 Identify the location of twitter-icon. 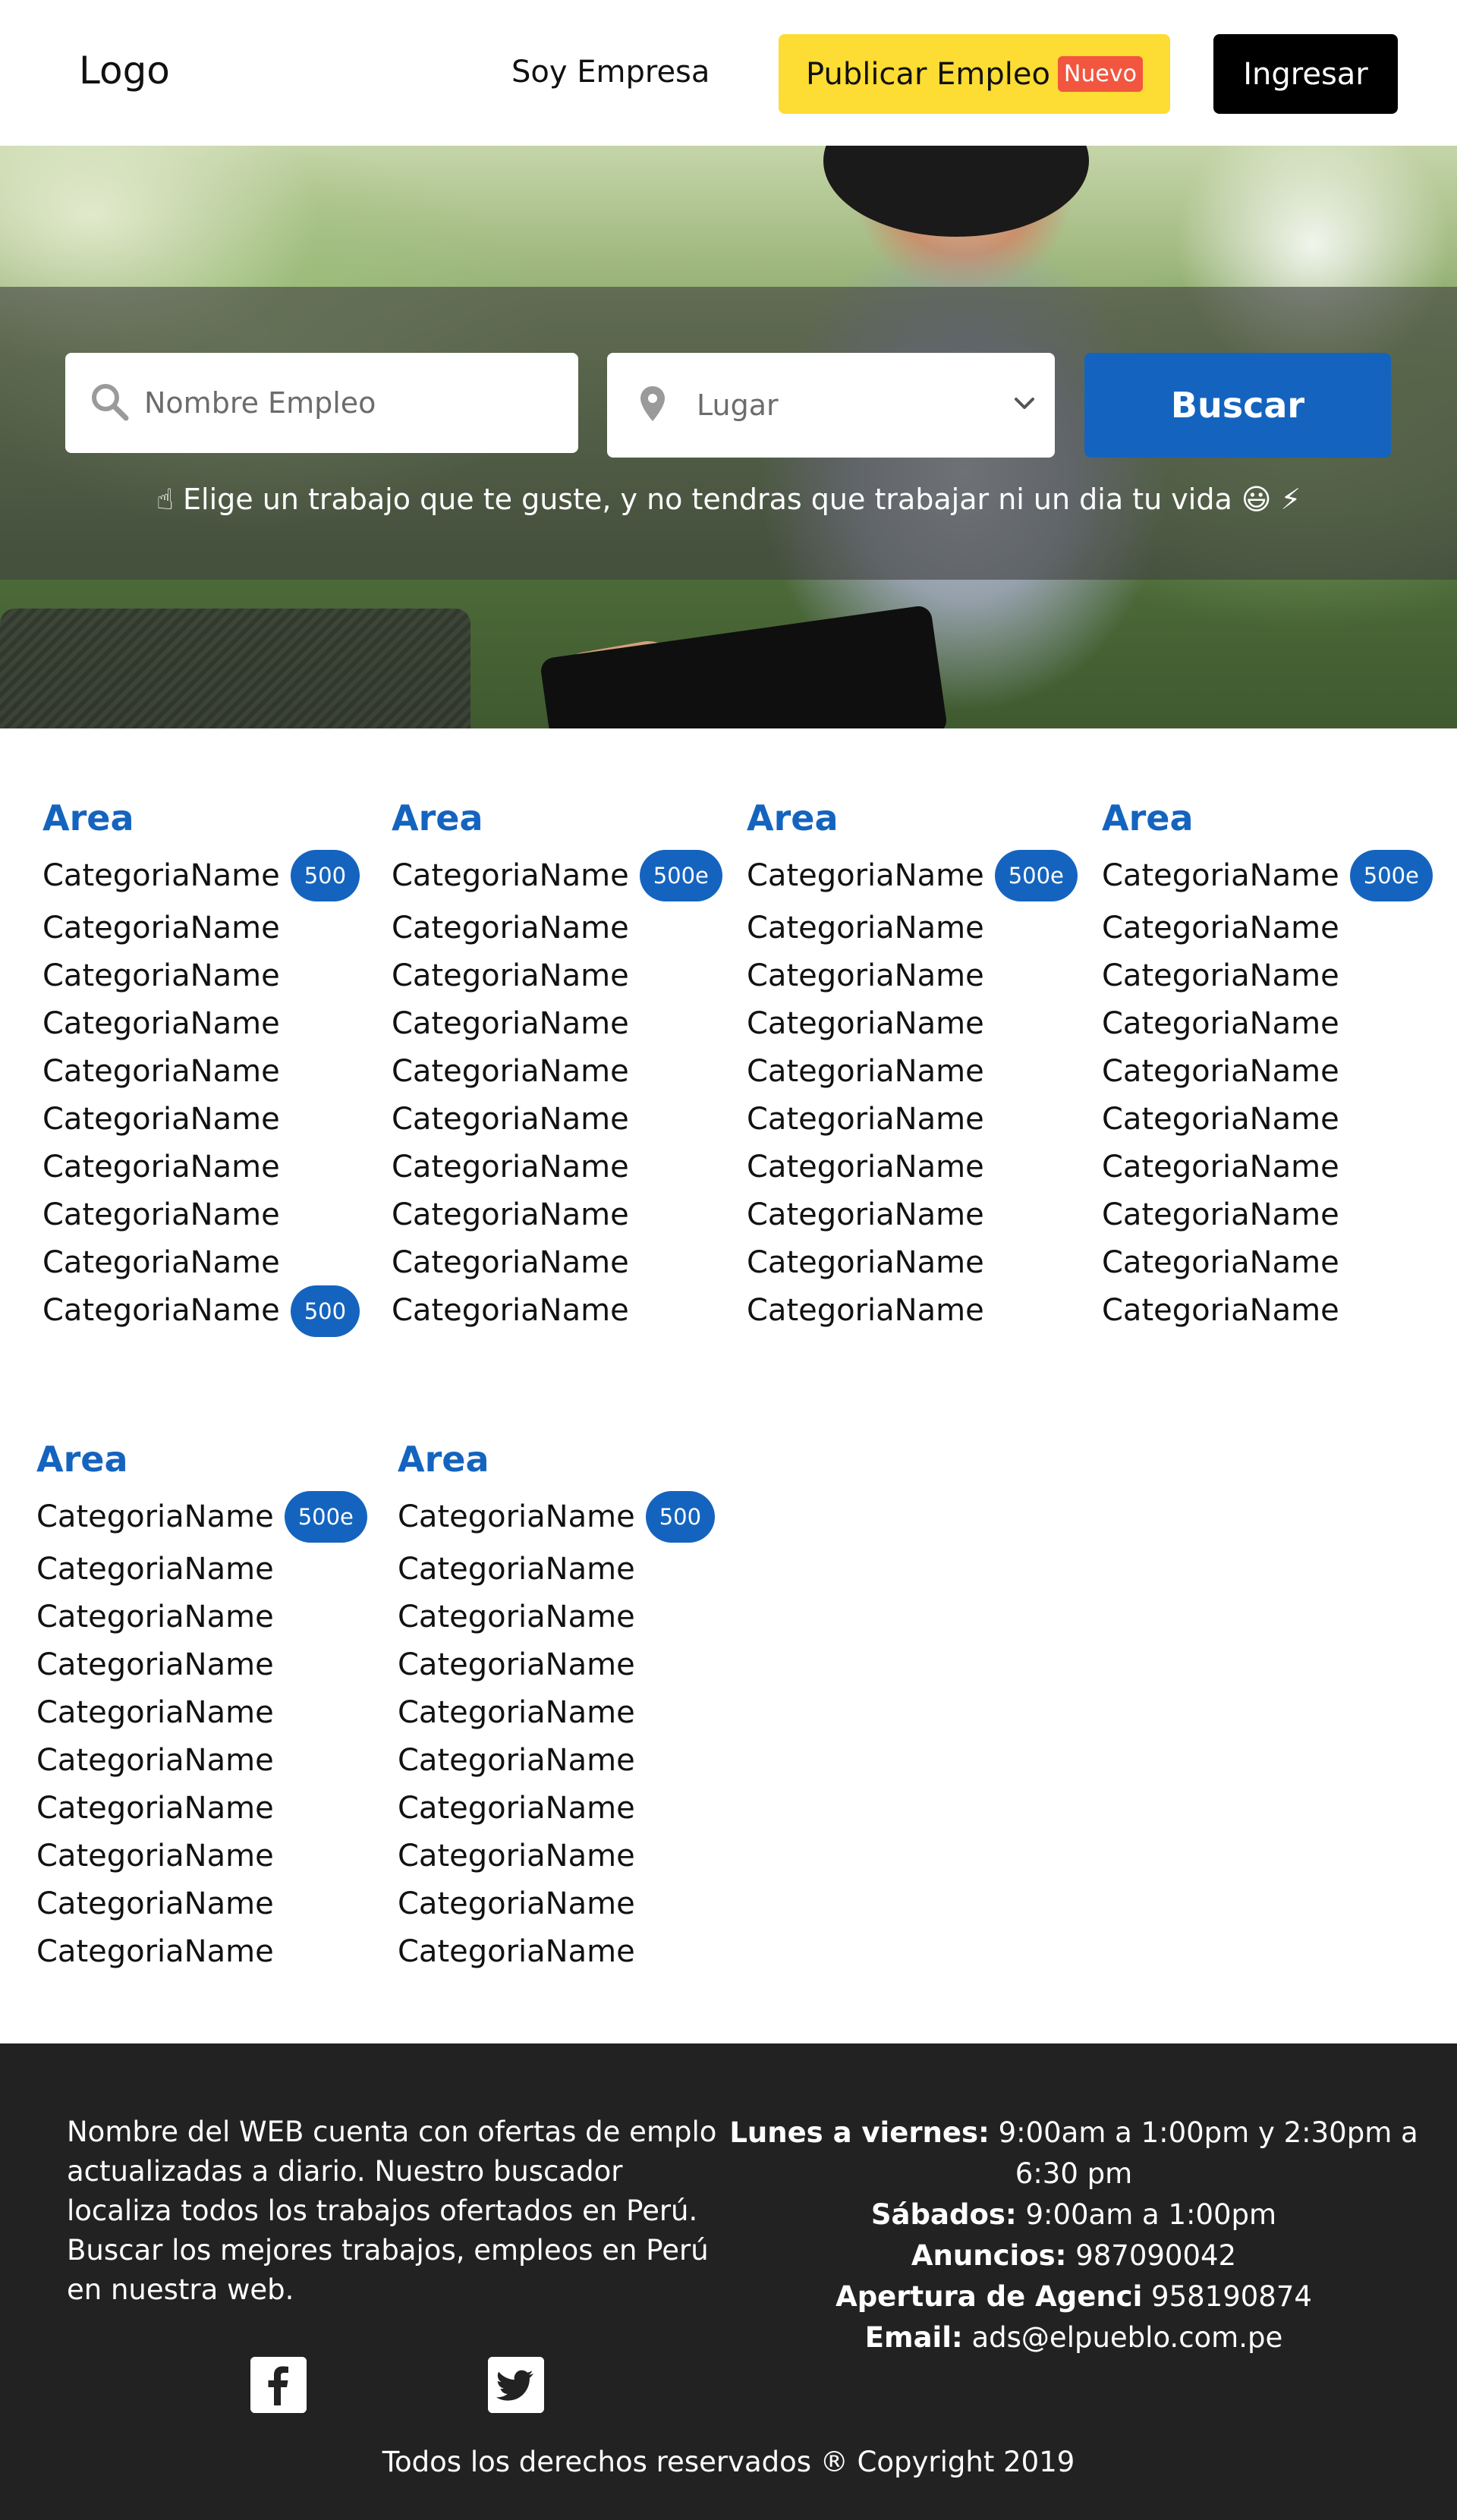
(516, 2385).